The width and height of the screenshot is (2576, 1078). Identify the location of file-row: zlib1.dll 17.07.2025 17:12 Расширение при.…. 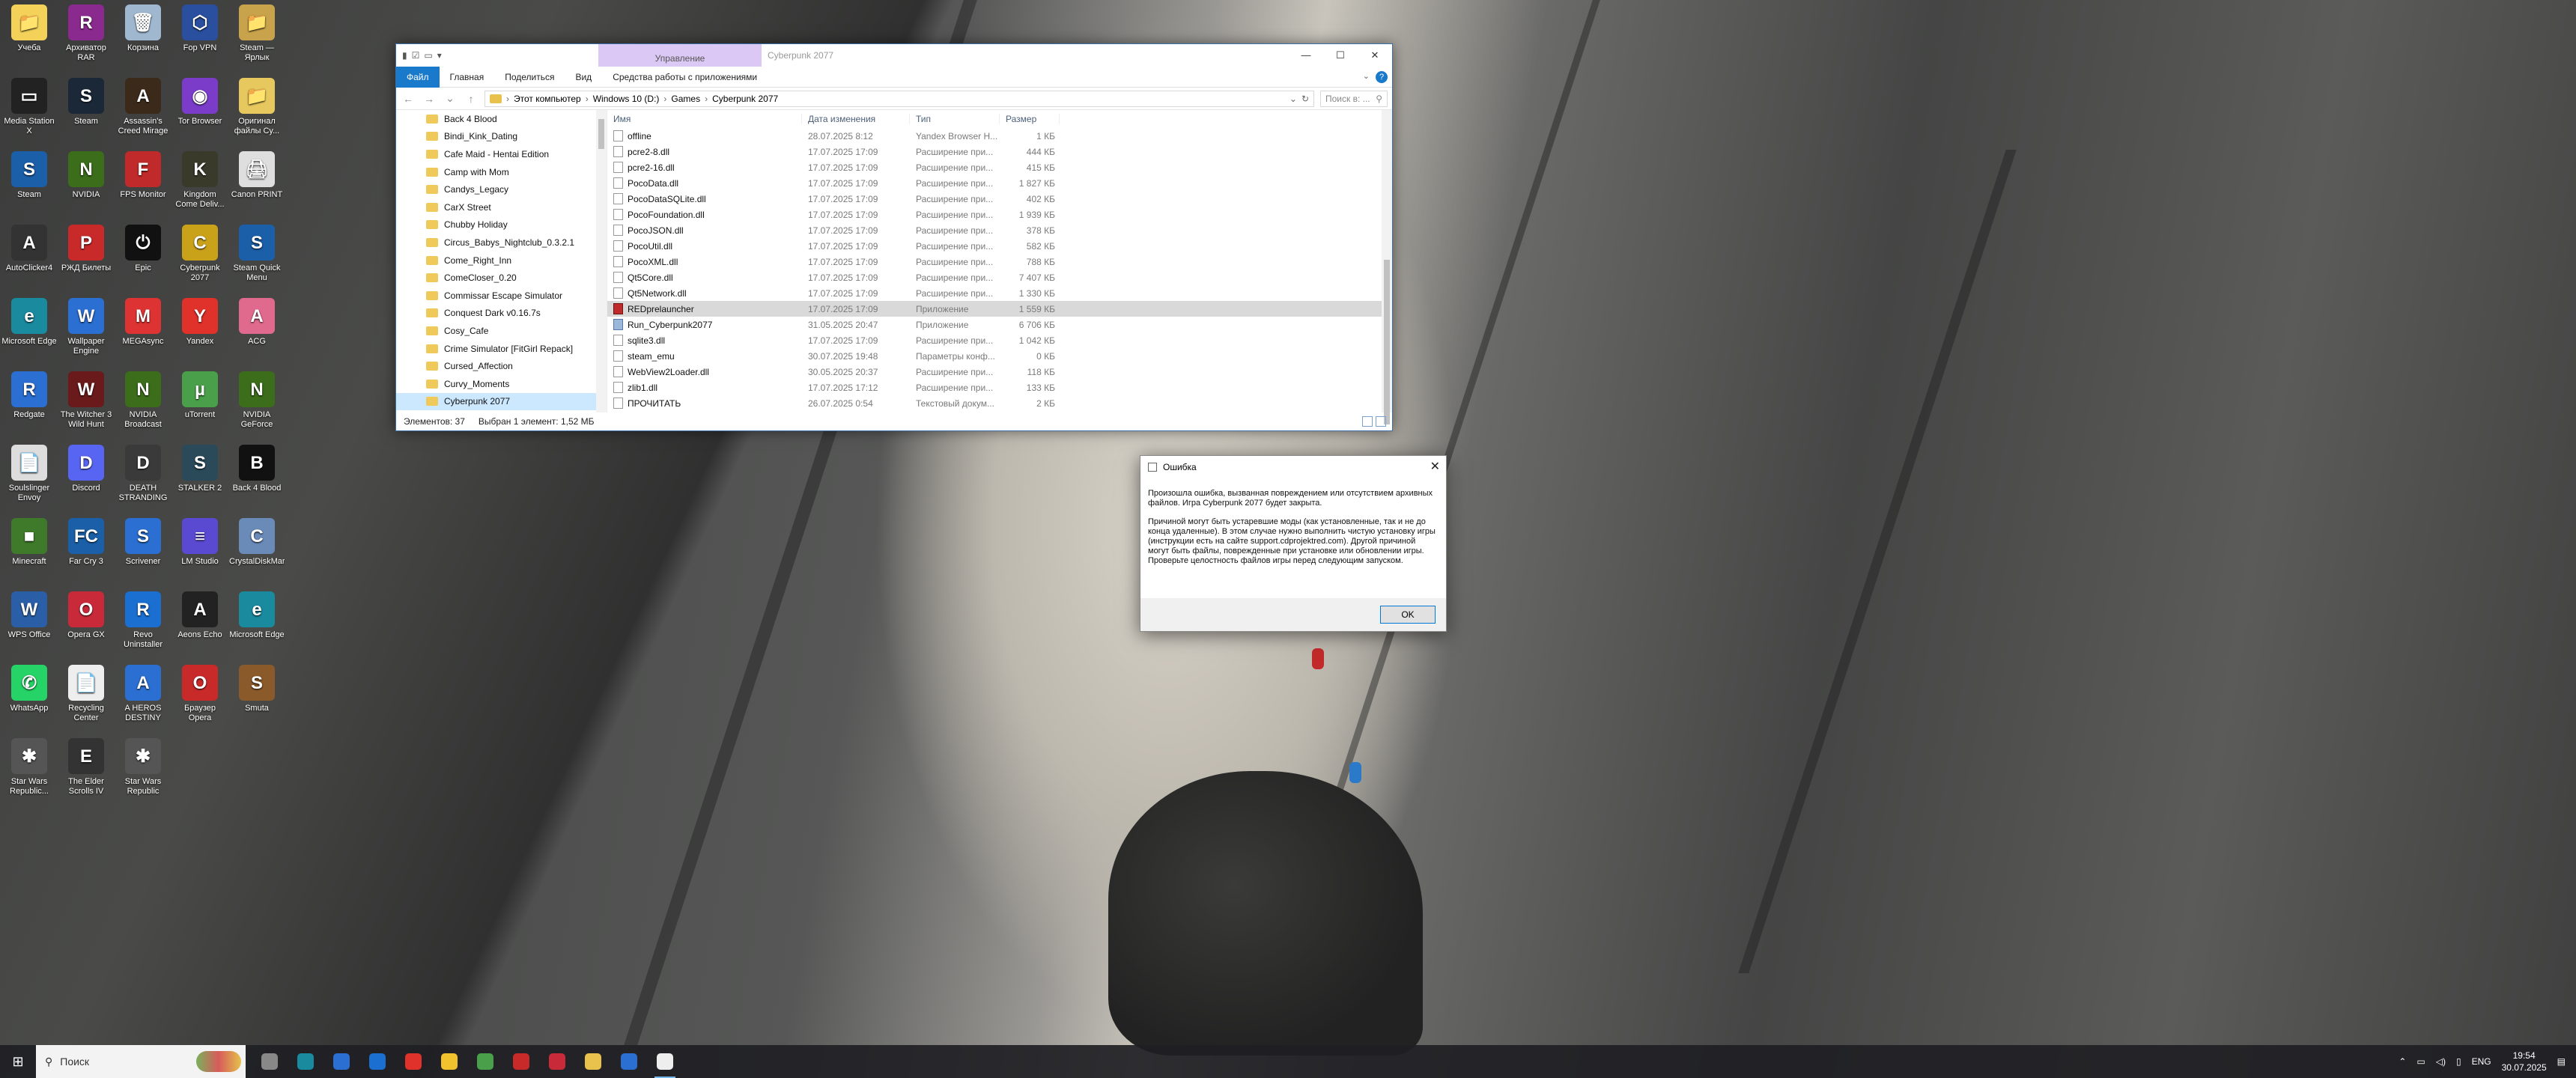
(999, 388).